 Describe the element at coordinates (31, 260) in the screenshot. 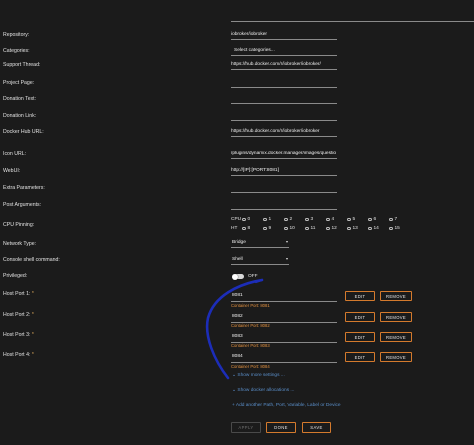

I see `console-shell-label: Console shell command:` at that location.